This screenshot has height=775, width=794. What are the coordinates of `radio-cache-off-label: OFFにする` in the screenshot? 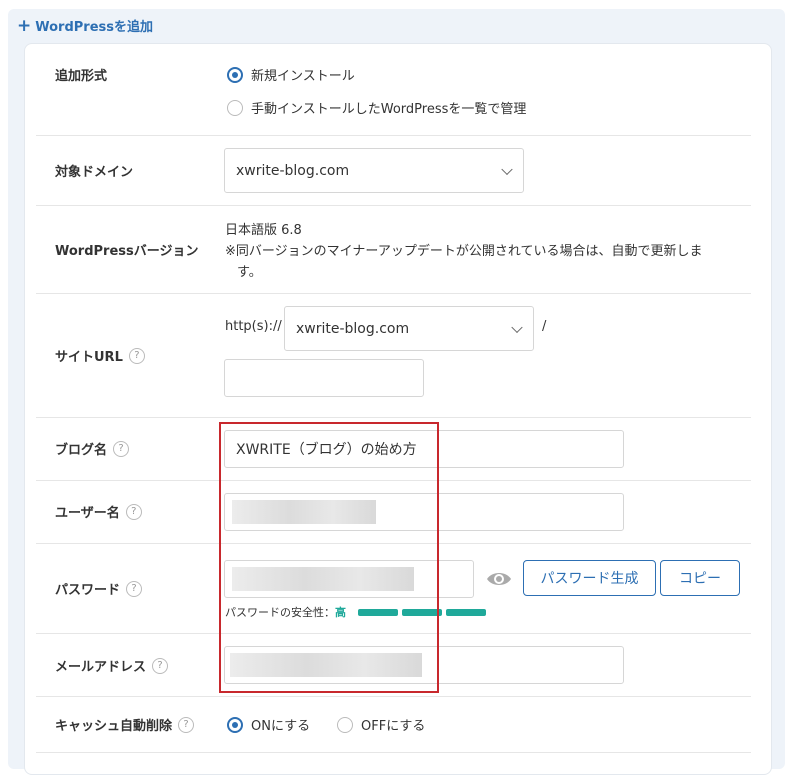 It's located at (393, 726).